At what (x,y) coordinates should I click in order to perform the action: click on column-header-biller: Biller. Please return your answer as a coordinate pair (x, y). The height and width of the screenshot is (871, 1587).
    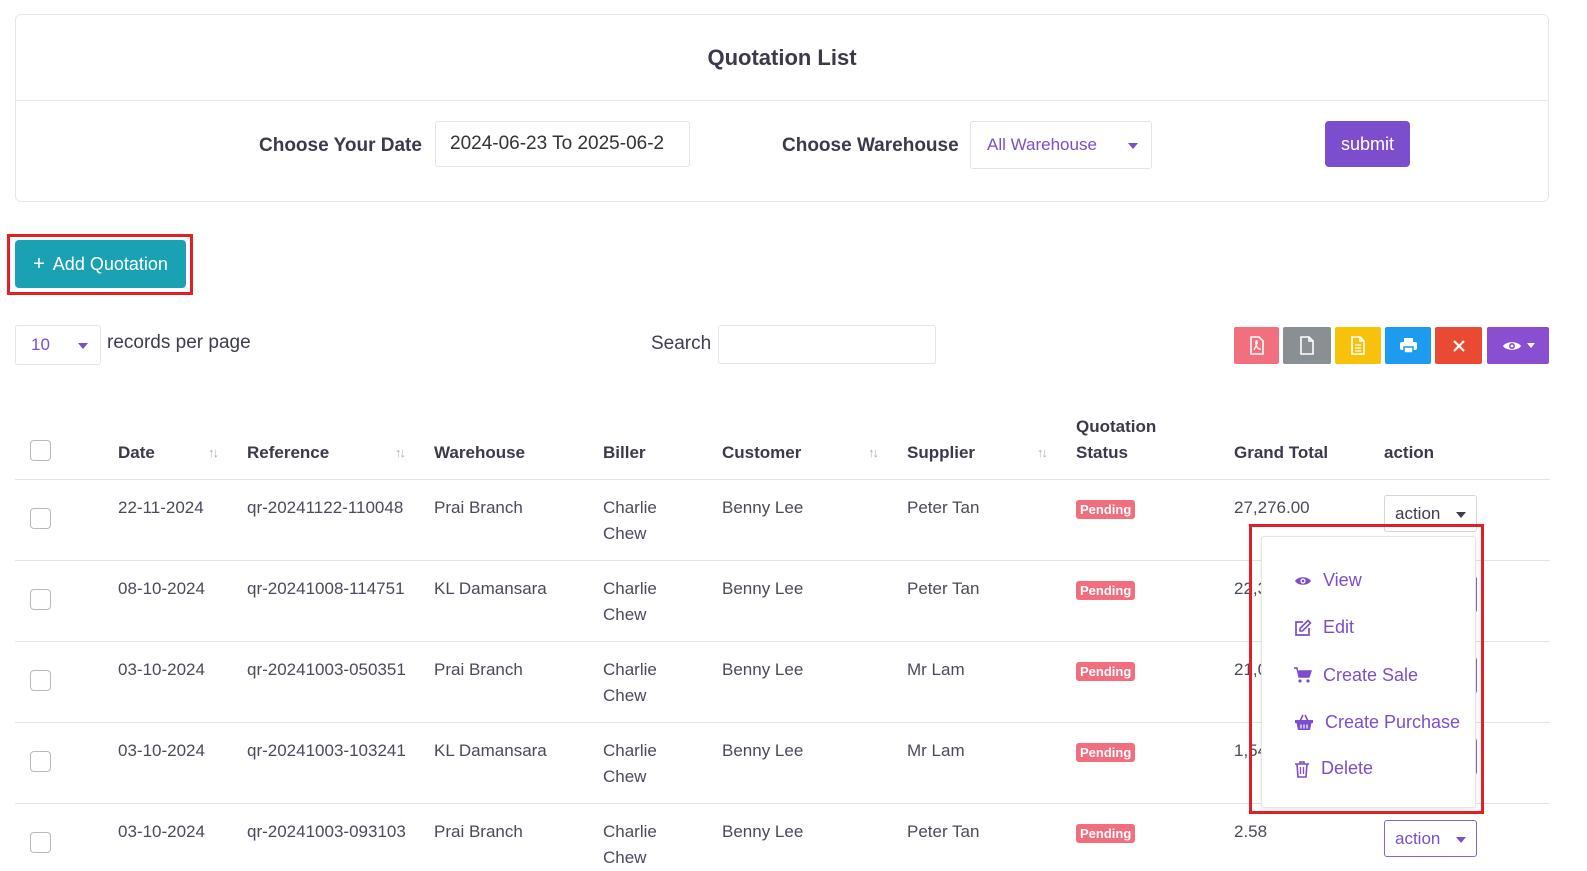
    Looking at the image, I should click on (624, 452).